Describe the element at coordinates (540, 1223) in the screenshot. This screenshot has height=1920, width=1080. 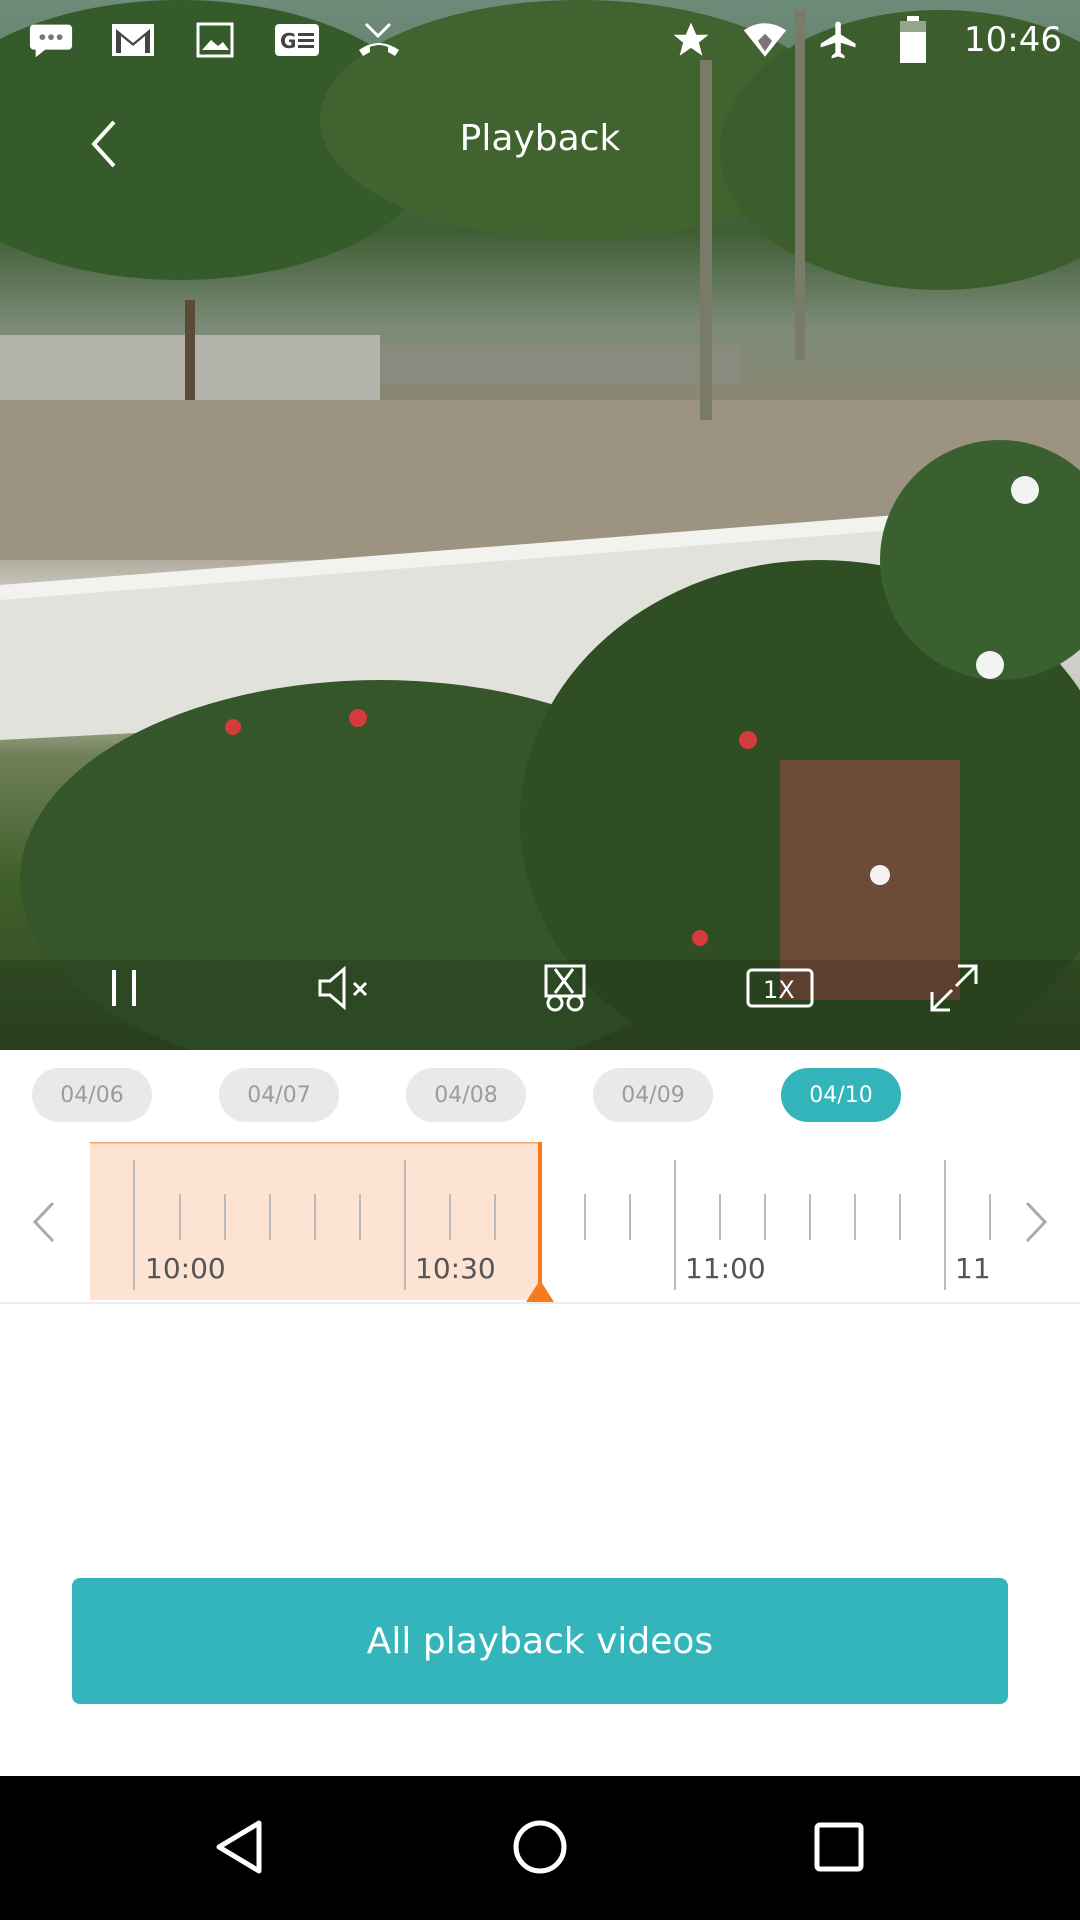
I see `timeline: 10:00 10:30 11:00 11` at that location.